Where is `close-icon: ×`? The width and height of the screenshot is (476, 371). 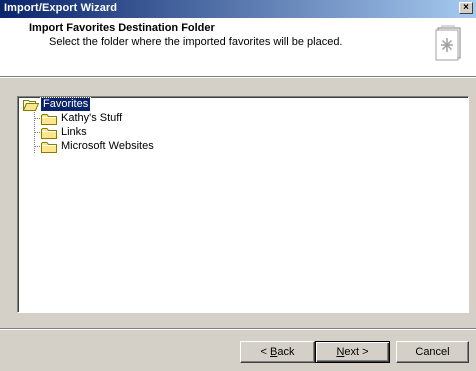
close-icon: × is located at coordinates (466, 7).